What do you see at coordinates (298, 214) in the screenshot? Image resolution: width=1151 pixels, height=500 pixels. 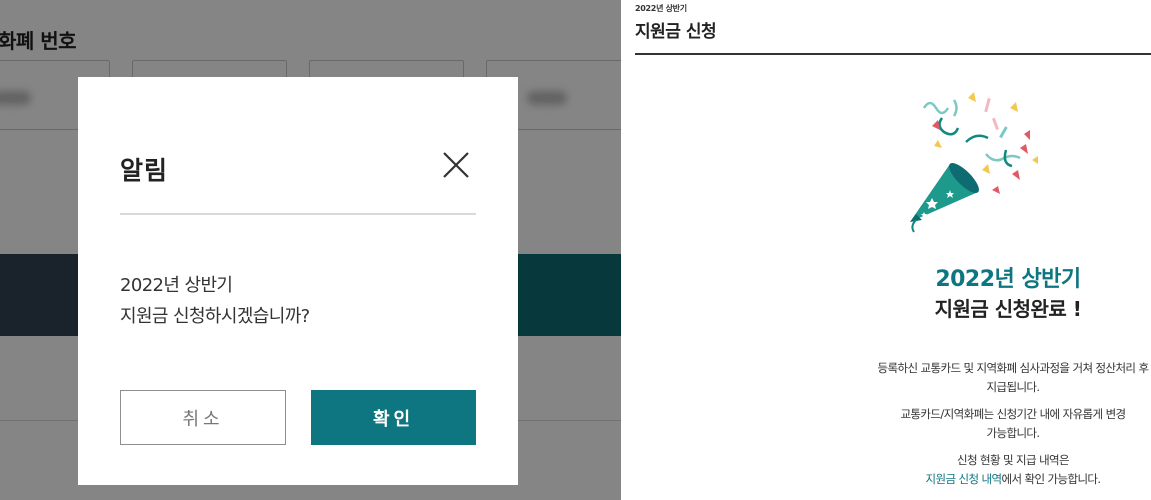 I see `dialog-divider` at bounding box center [298, 214].